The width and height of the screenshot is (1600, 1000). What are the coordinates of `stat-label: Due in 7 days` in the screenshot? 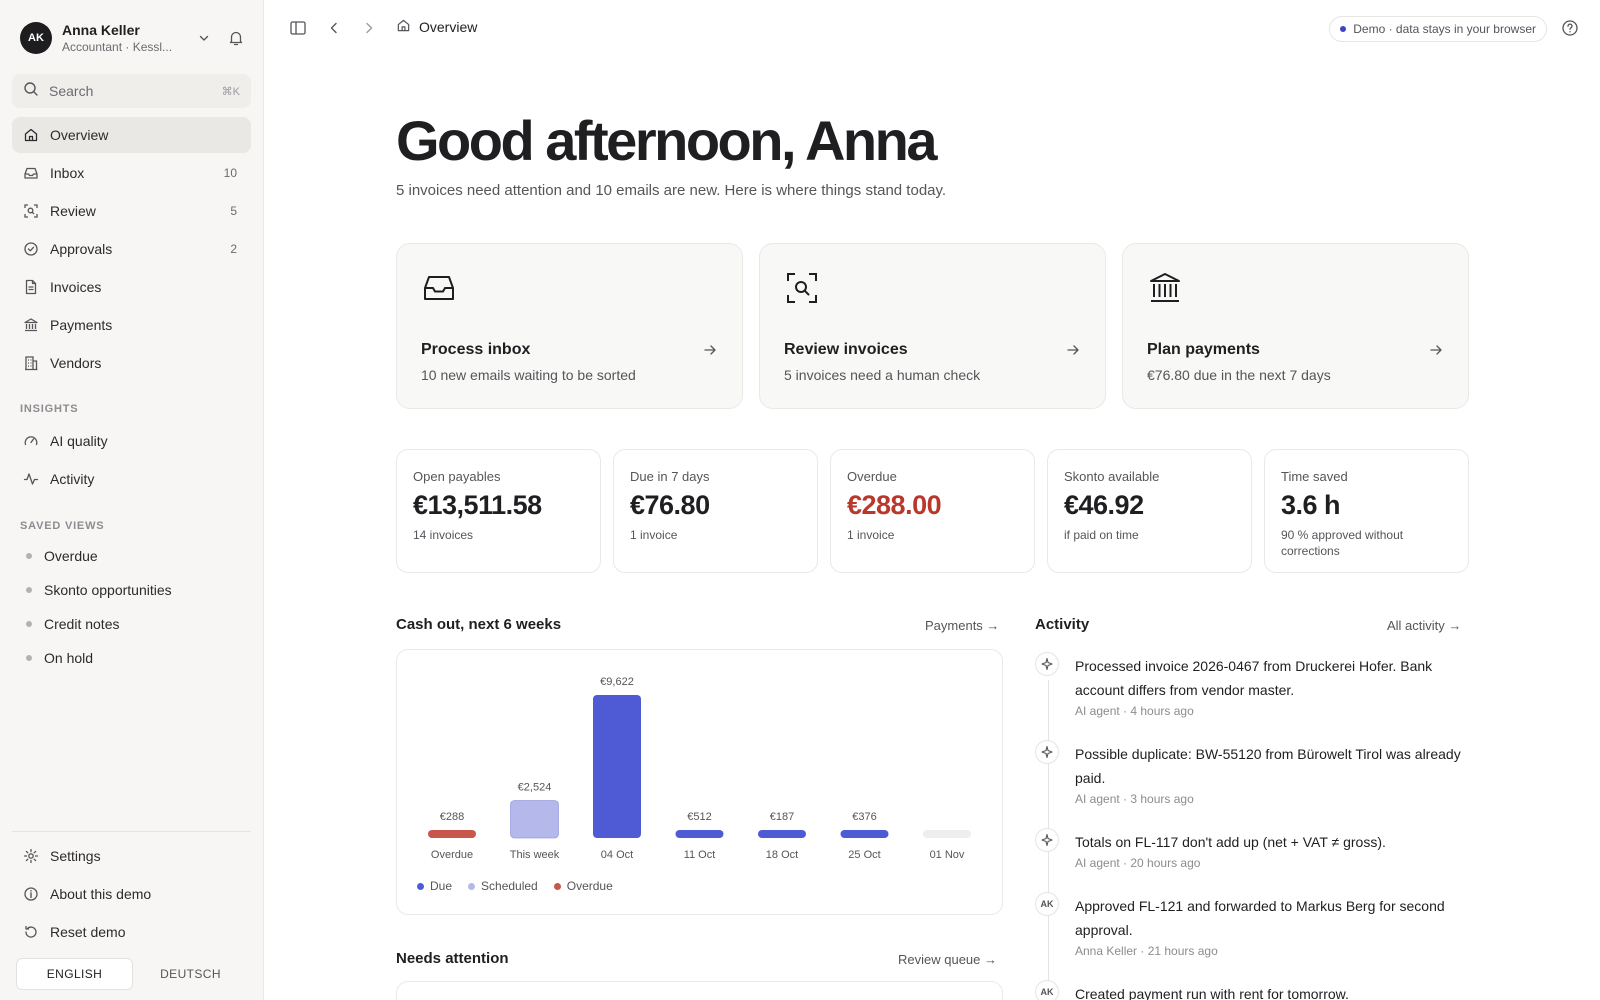 It's located at (670, 476).